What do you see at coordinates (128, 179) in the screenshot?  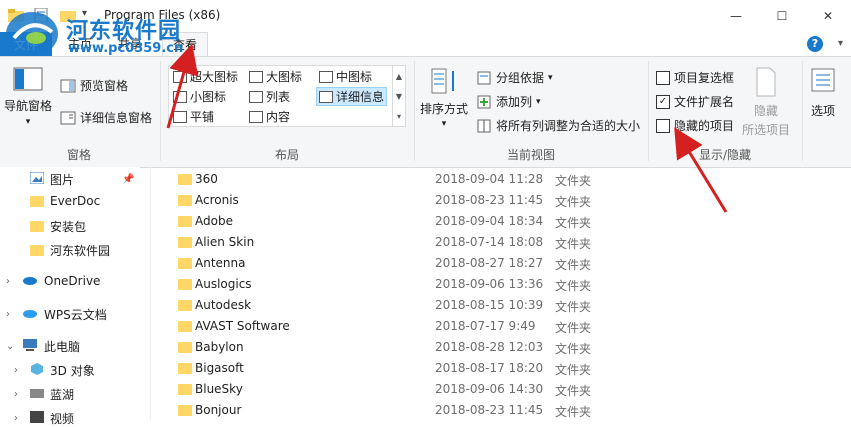 I see `pin-icon: 📌` at bounding box center [128, 179].